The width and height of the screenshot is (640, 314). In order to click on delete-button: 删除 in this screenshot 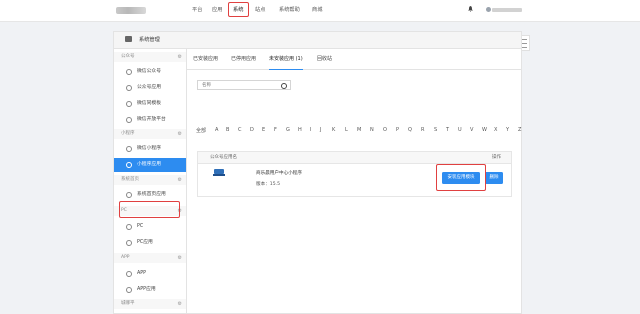, I will do `click(494, 178)`.